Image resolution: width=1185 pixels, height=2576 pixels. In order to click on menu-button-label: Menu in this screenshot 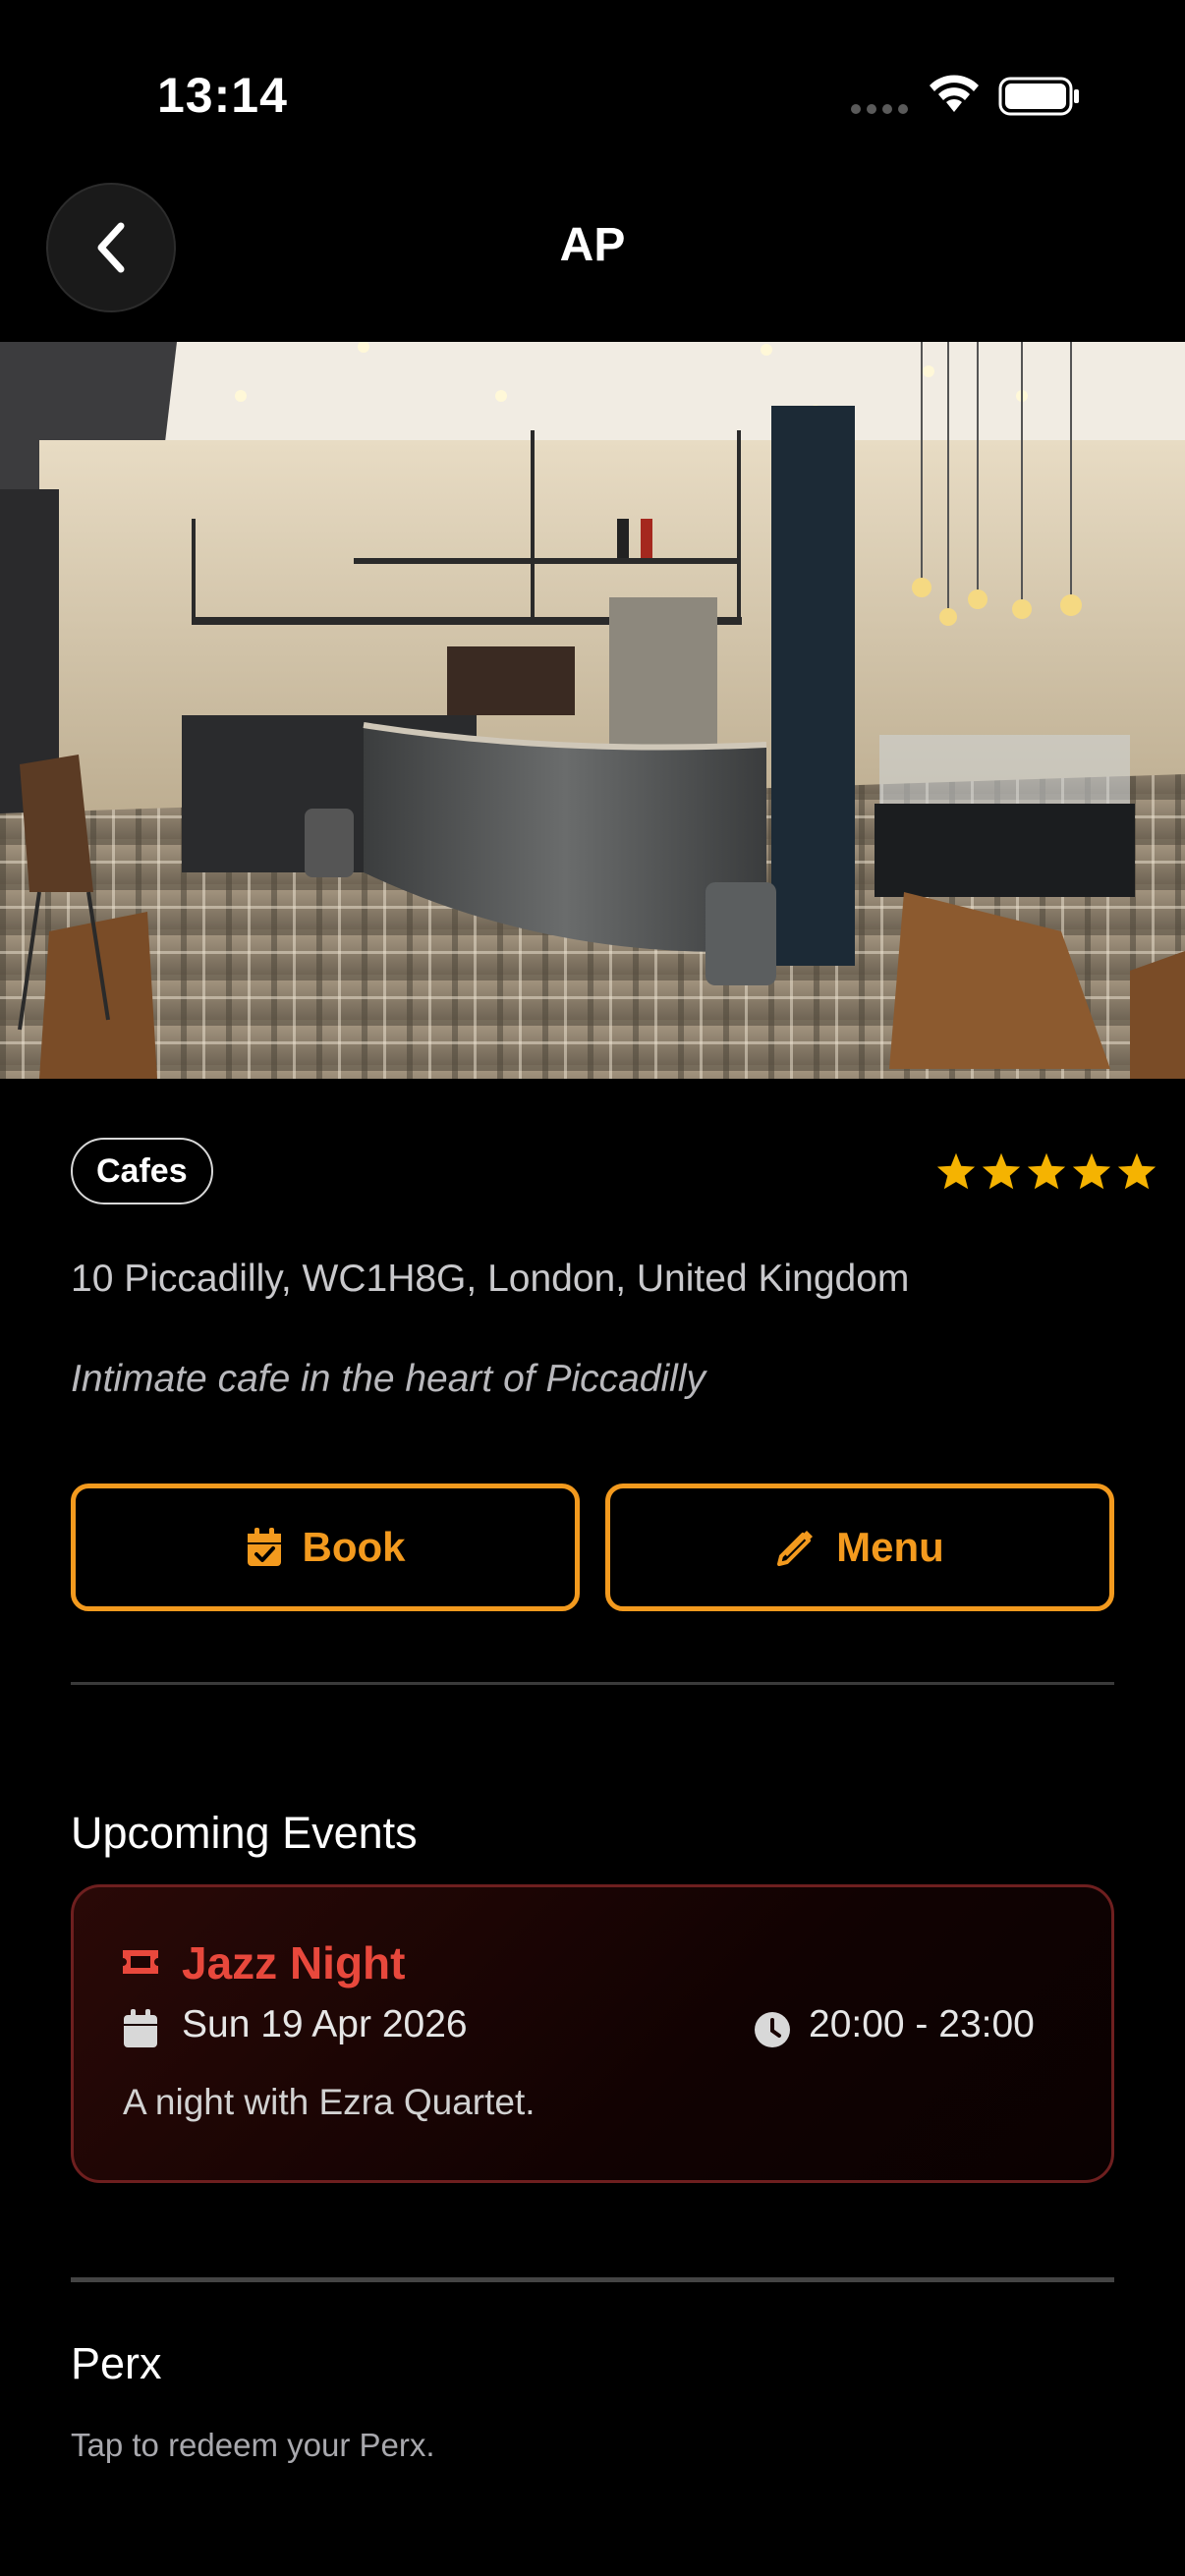, I will do `click(890, 1547)`.